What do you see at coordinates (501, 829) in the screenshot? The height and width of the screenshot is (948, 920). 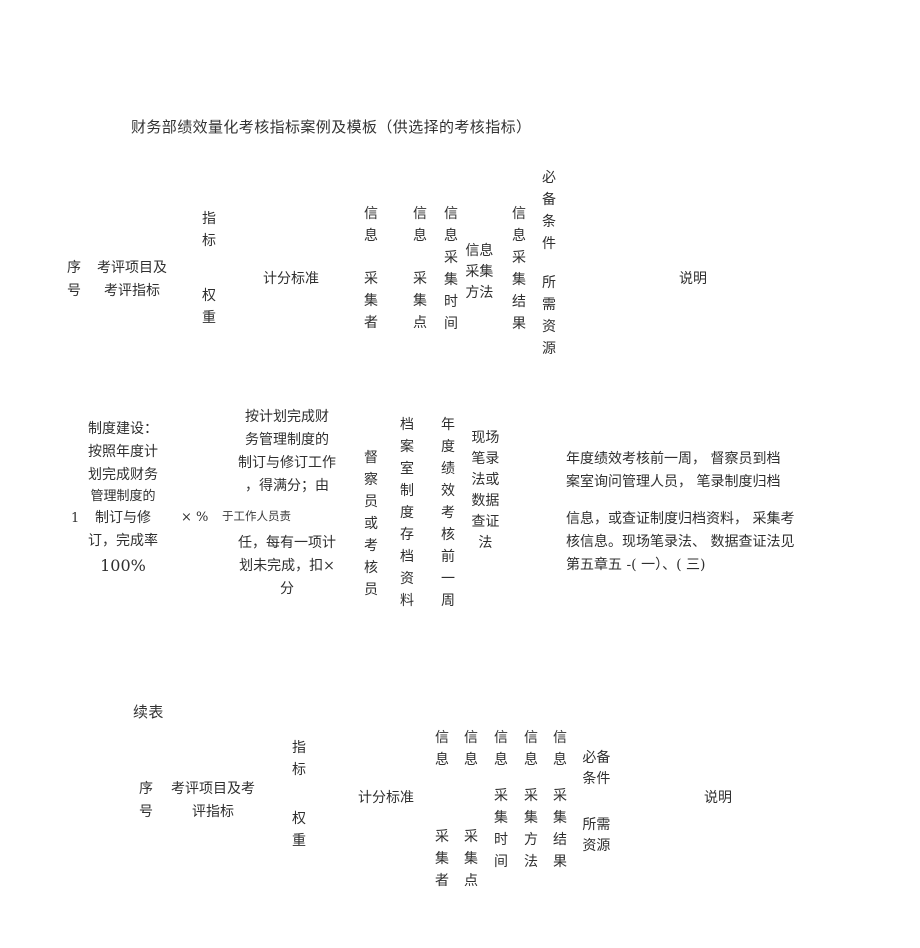 I see `header2-info-collection-time-part-2: 采集时间` at bounding box center [501, 829].